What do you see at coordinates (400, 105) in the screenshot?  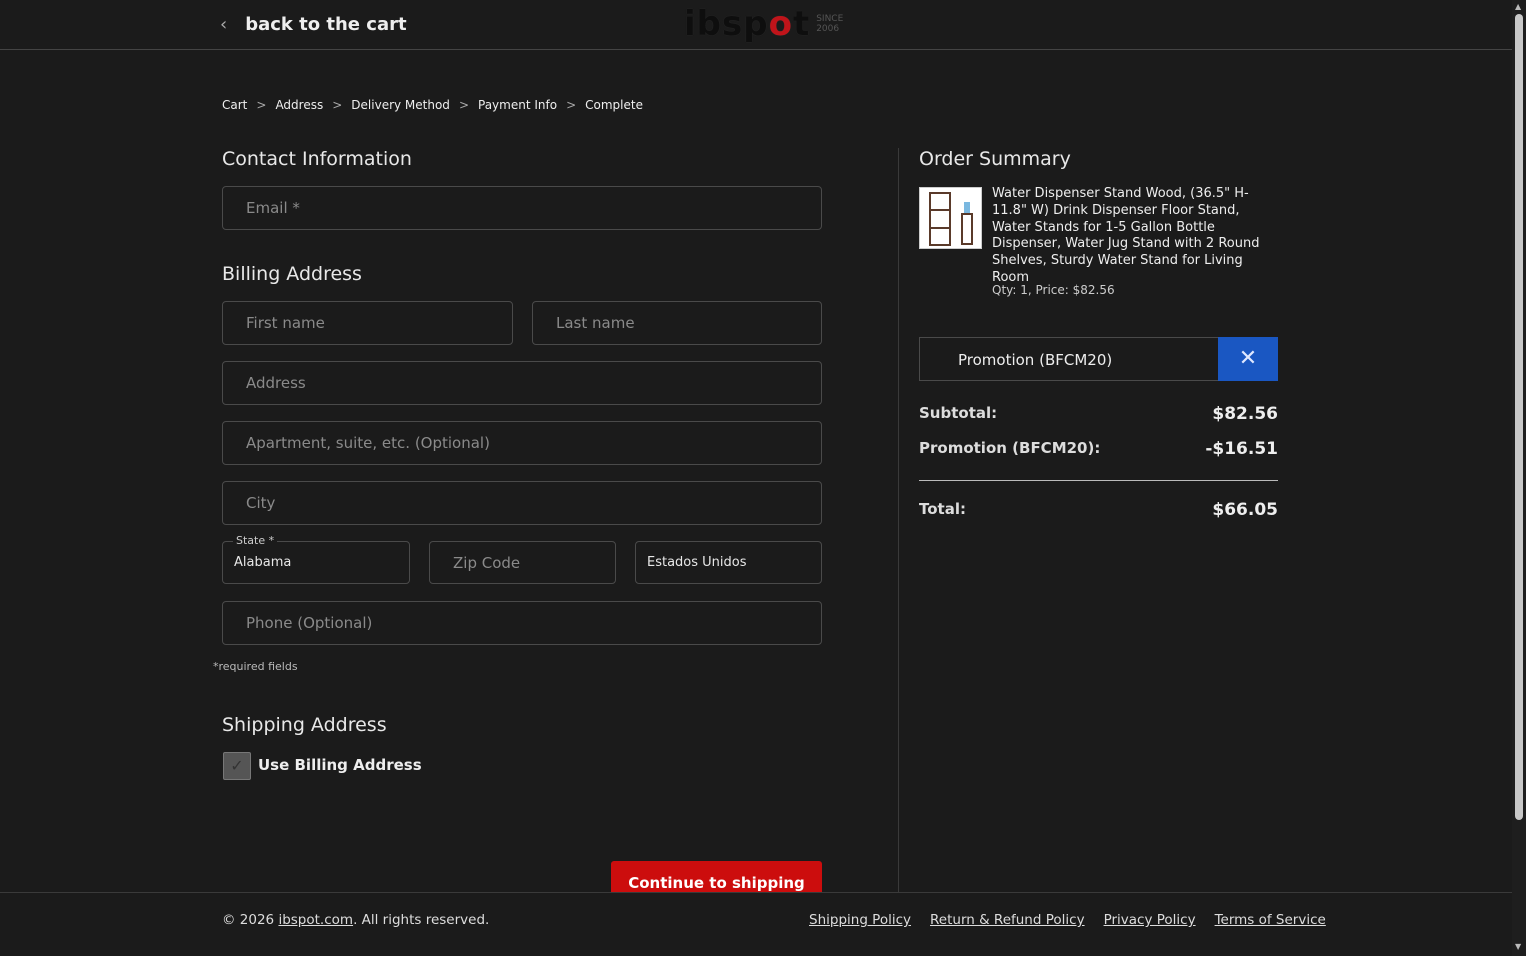 I see `breadcrumb-delivery: Delivery Method` at bounding box center [400, 105].